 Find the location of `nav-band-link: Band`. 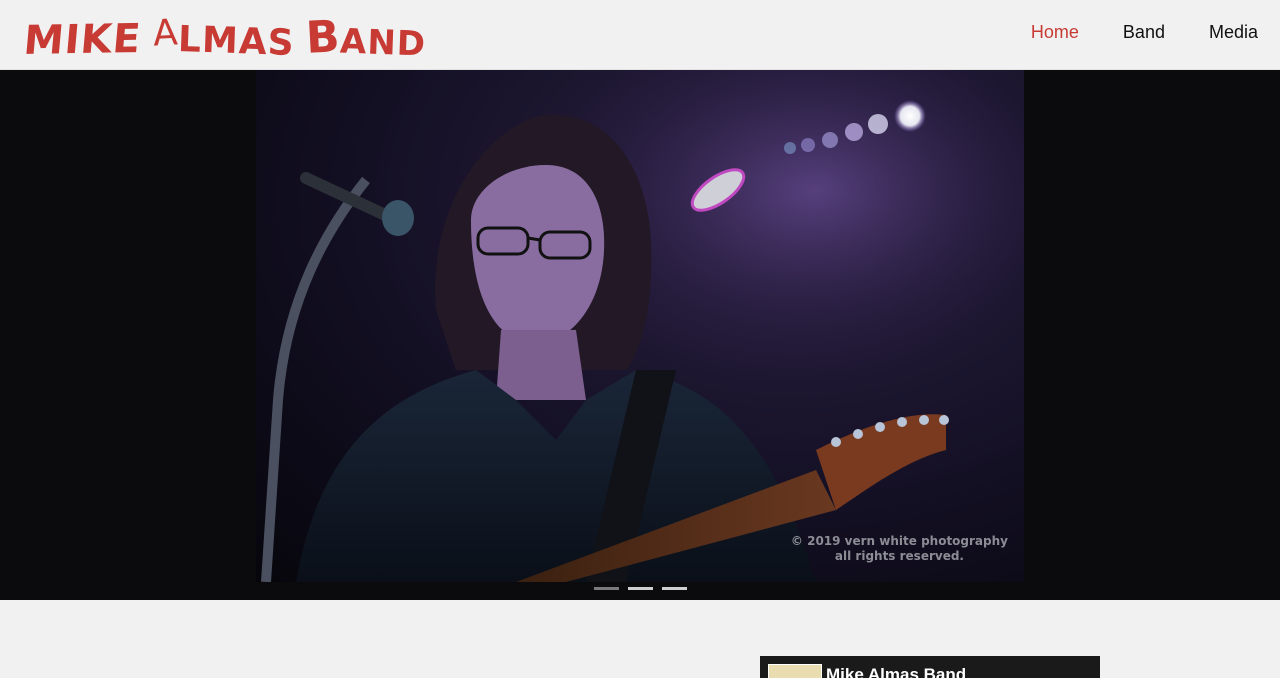

nav-band-link: Band is located at coordinates (1144, 32).